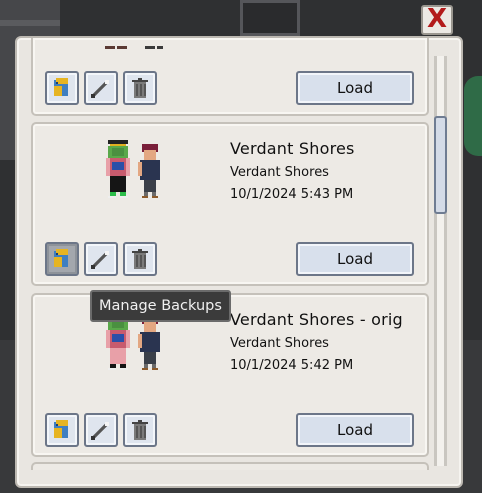 The image size is (482, 493). What do you see at coordinates (473, 116) in the screenshot?
I see `background-decoration` at bounding box center [473, 116].